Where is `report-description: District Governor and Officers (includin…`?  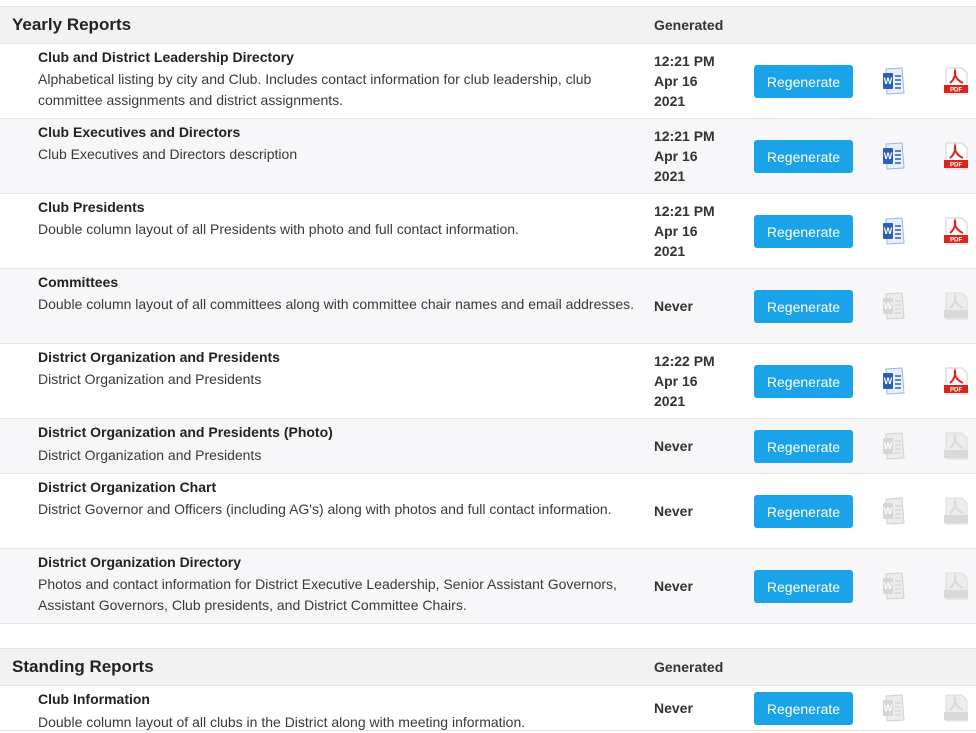
report-description: District Governor and Officers (includin… is located at coordinates (325, 509).